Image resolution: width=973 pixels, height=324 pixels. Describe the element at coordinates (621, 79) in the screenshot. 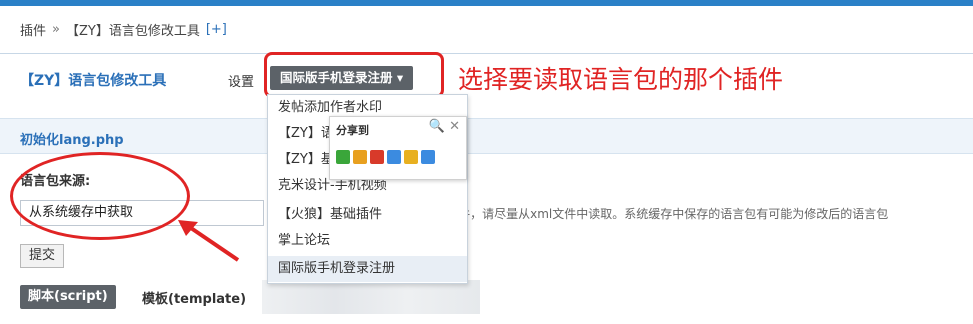

I see `annotation-callout-text: 选择要读取语言包的那个插件` at that location.